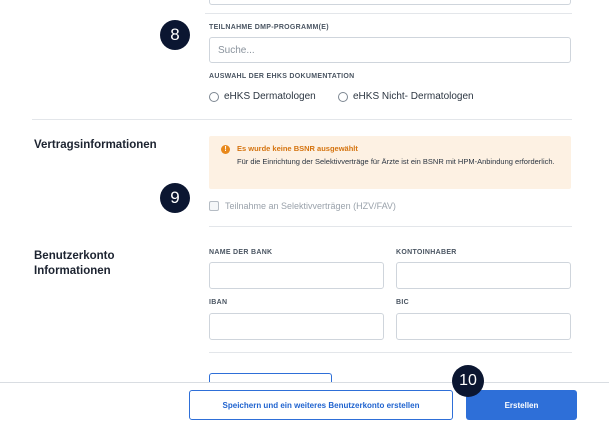  What do you see at coordinates (95, 145) in the screenshot?
I see `contract-section-title: Vertragsinformationen` at bounding box center [95, 145].